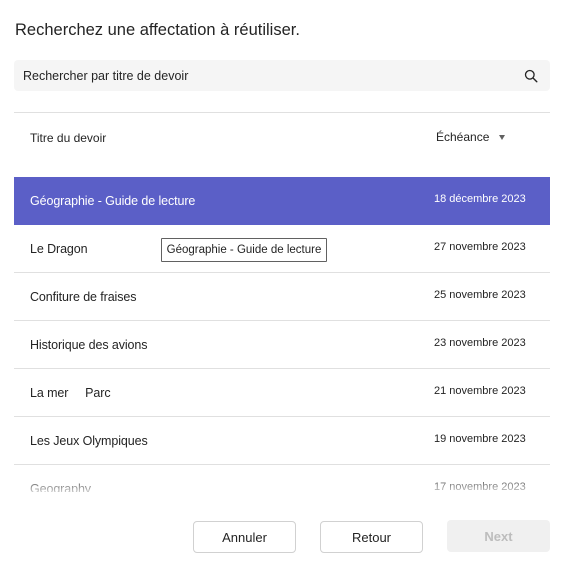 Image resolution: width=569 pixels, height=566 pixels. What do you see at coordinates (282, 441) in the screenshot?
I see `table-row: Les Jeux Olympiques 19 novembre 2023` at bounding box center [282, 441].